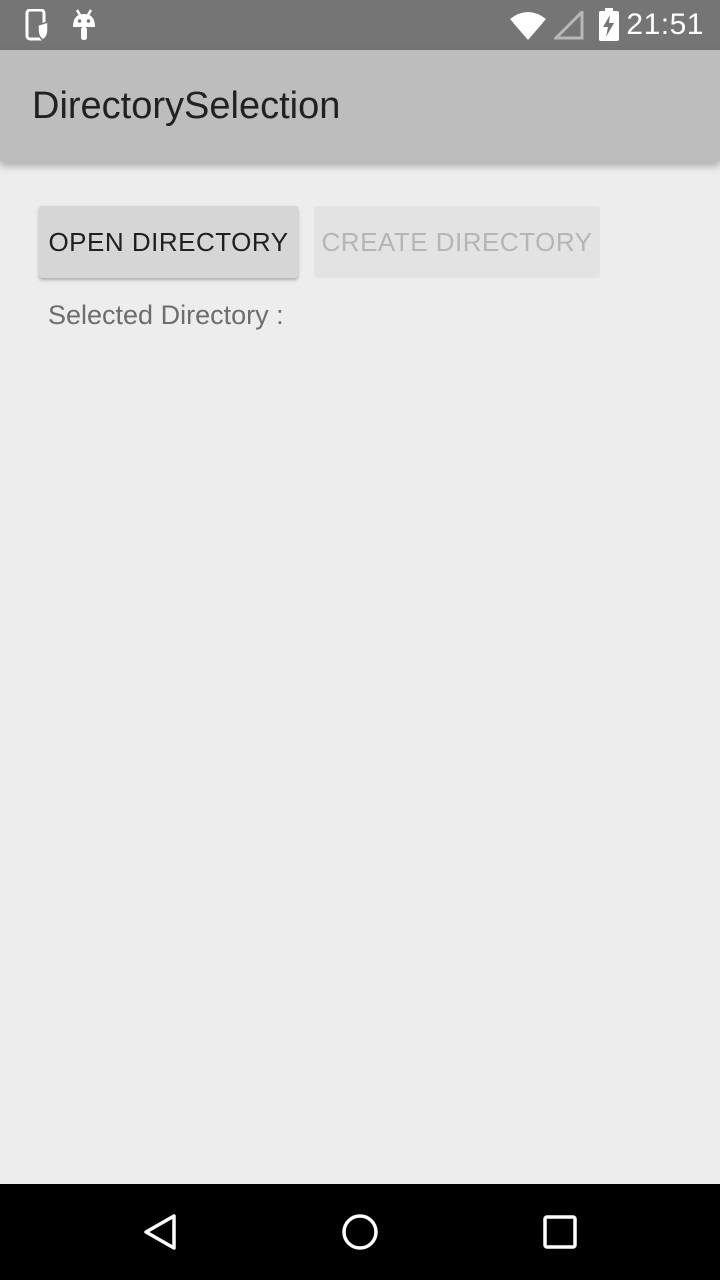  I want to click on open-directory-button: OPEN DIRECTORY, so click(168, 242).